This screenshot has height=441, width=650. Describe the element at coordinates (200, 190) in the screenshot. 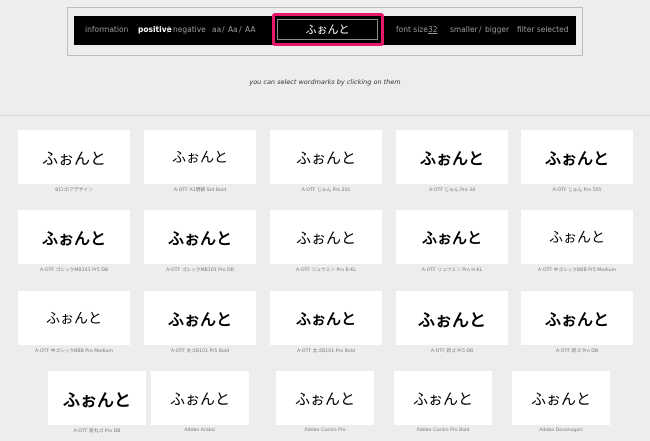

I see `font-name-caption: A-OTF A1明朝 Std Bold` at that location.